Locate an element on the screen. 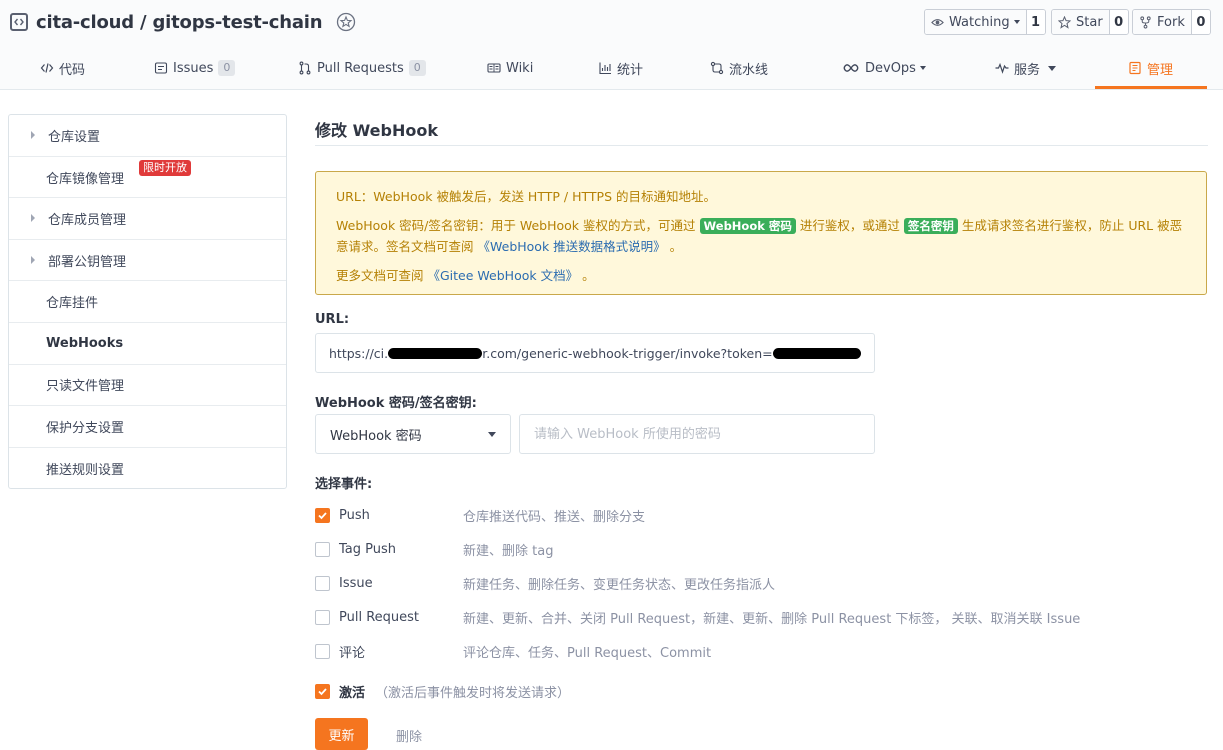 The width and height of the screenshot is (1223, 750). sidebar-item-label: 推送规则设置 is located at coordinates (85, 471).